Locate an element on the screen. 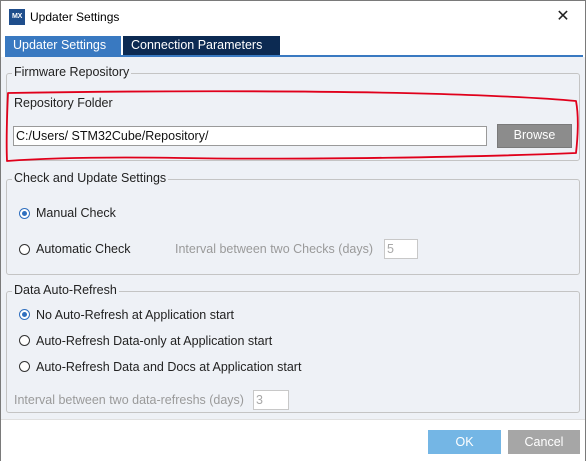  dialog-footer: OK Cancel is located at coordinates (293, 440).